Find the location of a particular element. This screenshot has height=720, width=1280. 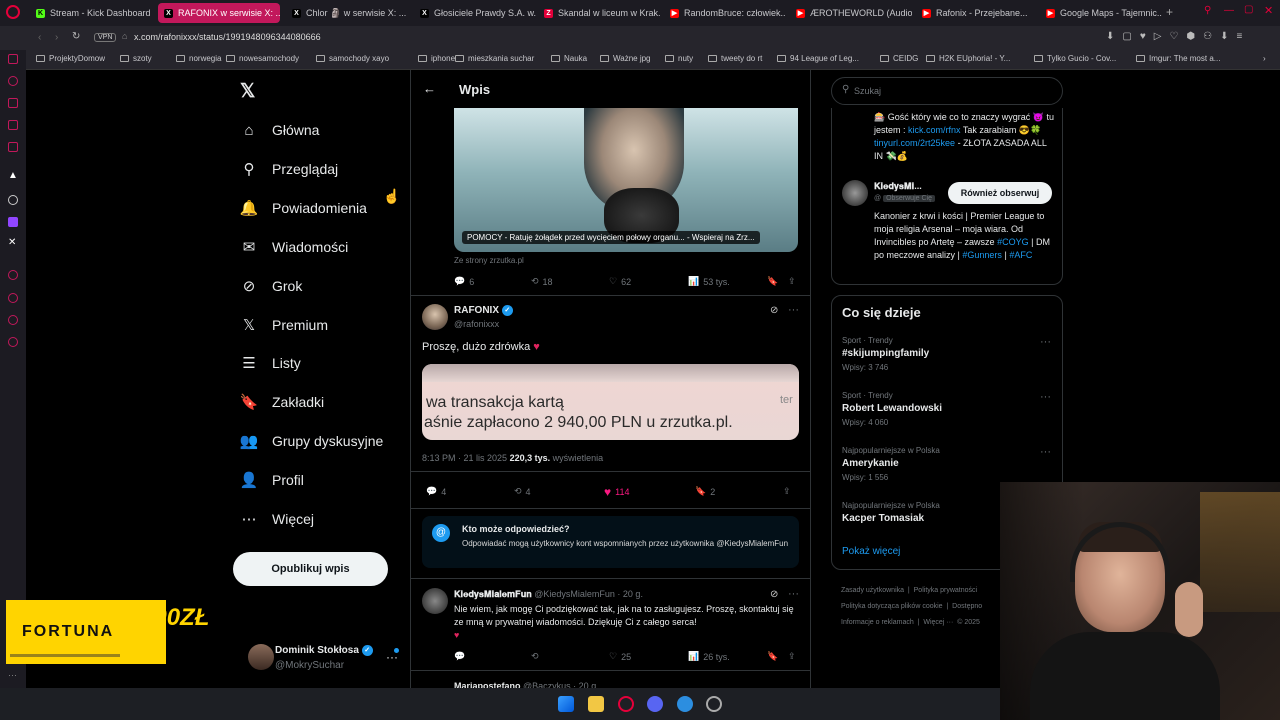

bookmark-item: ProjektyDomow is located at coordinates (70, 58).